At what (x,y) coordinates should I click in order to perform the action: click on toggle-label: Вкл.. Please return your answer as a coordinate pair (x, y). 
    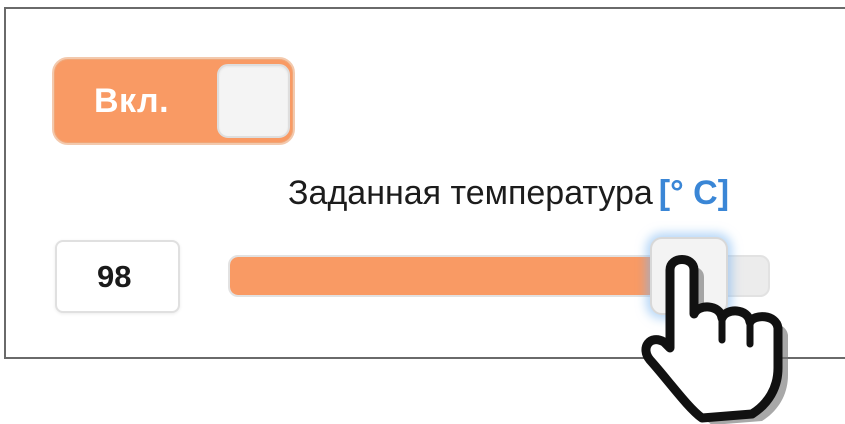
    Looking at the image, I should click on (132, 101).